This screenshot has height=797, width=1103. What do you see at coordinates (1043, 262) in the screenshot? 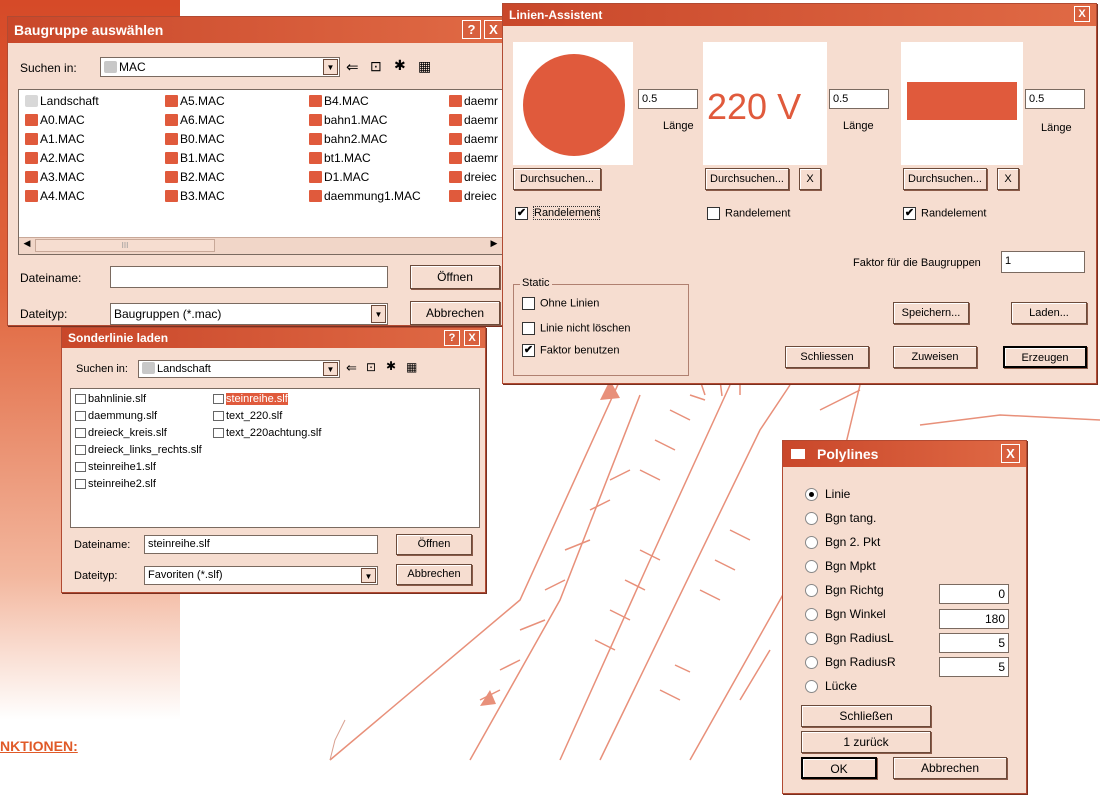
I see `faktor-input: 1` at bounding box center [1043, 262].